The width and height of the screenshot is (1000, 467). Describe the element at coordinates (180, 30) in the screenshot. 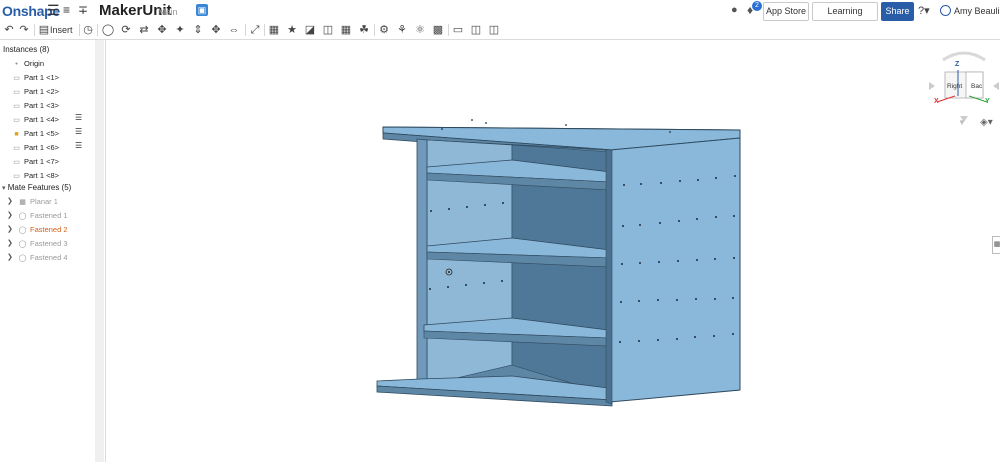

I see `pin-slot-mate-icon: ✦` at that location.